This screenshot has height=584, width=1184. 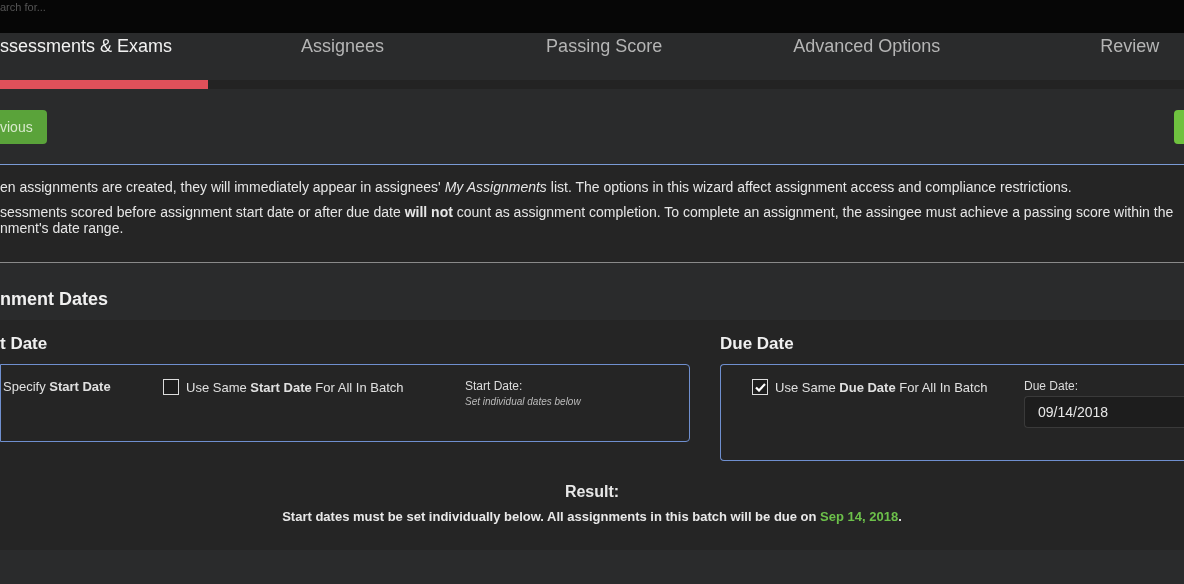 I want to click on wizard-tab: ssessments & Exams, so click(x=86, y=45).